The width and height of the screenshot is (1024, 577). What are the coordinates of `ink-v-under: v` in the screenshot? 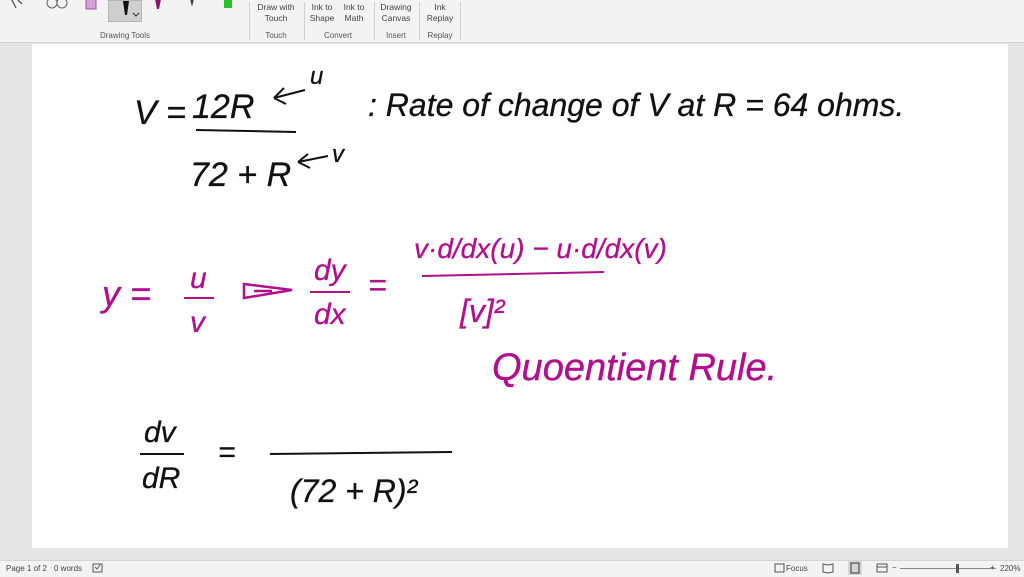 It's located at (198, 322).